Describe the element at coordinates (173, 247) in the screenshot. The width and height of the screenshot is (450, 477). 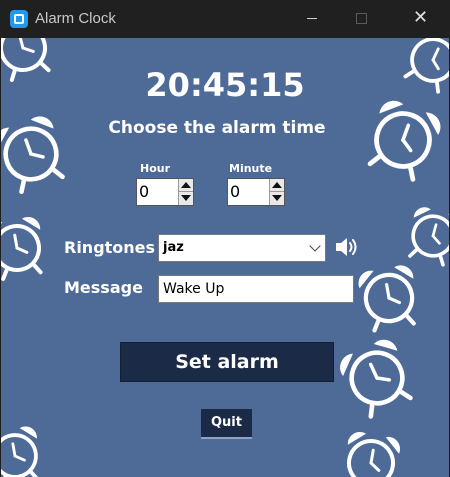
I see `ringtone-selected-value: jaz` at that location.